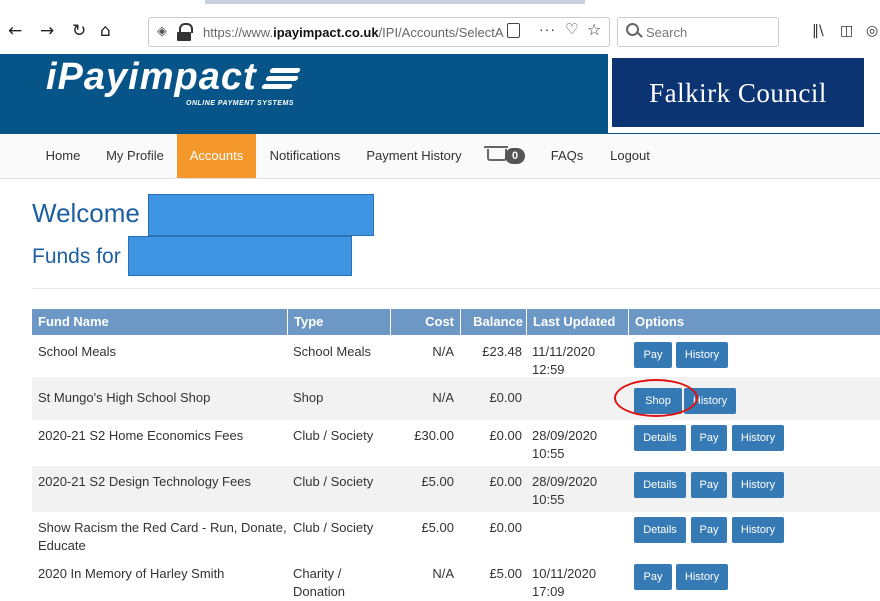 The height and width of the screenshot is (601, 880). I want to click on back-icon: ←, so click(15, 31).